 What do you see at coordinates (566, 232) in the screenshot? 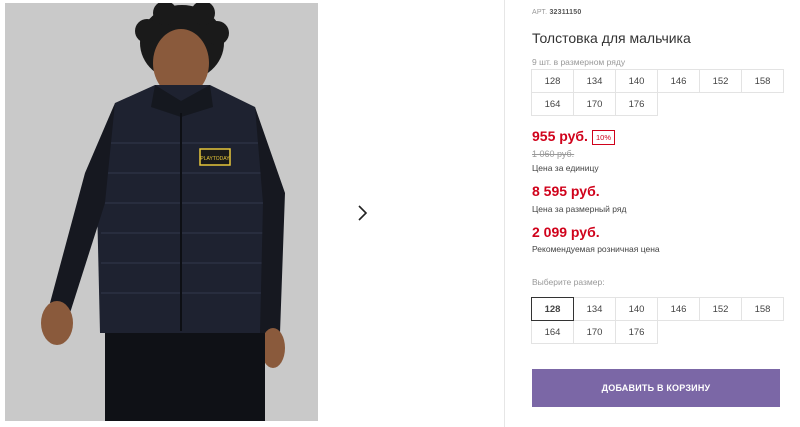
I see `retail-price: 2 099 руб.` at bounding box center [566, 232].